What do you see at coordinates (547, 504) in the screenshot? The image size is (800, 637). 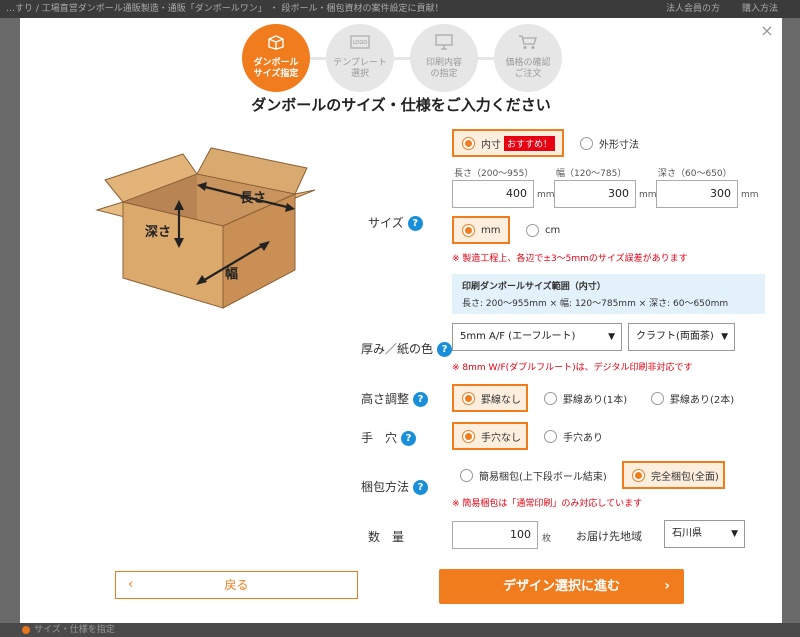 I see `packing-note: ※ 簡易梱包は「通常印刷」のみ対応しています` at bounding box center [547, 504].